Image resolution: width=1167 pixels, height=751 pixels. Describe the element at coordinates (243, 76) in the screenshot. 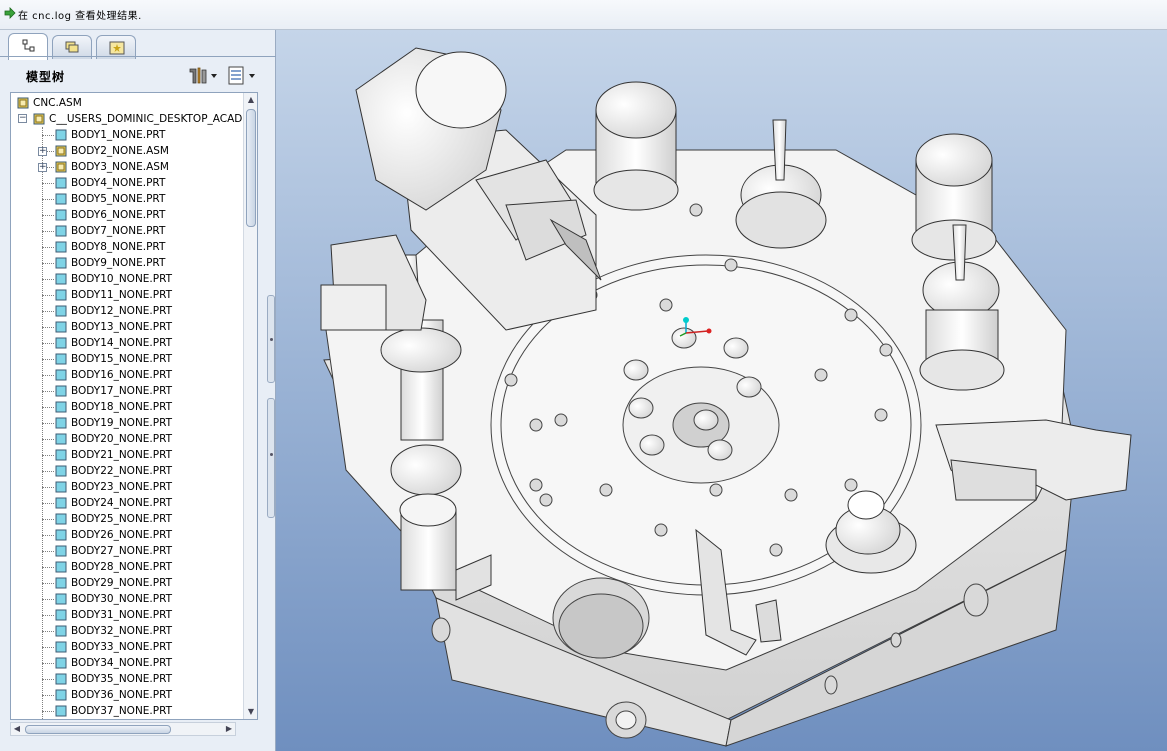

I see `tree-show-button` at that location.